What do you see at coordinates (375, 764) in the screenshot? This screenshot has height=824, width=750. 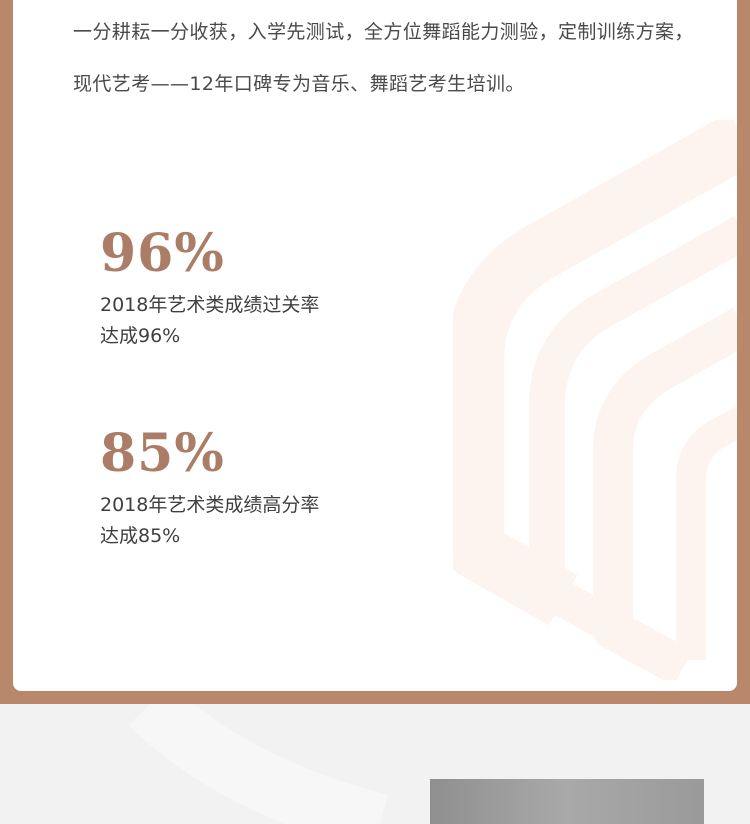 I see `next-section` at bounding box center [375, 764].